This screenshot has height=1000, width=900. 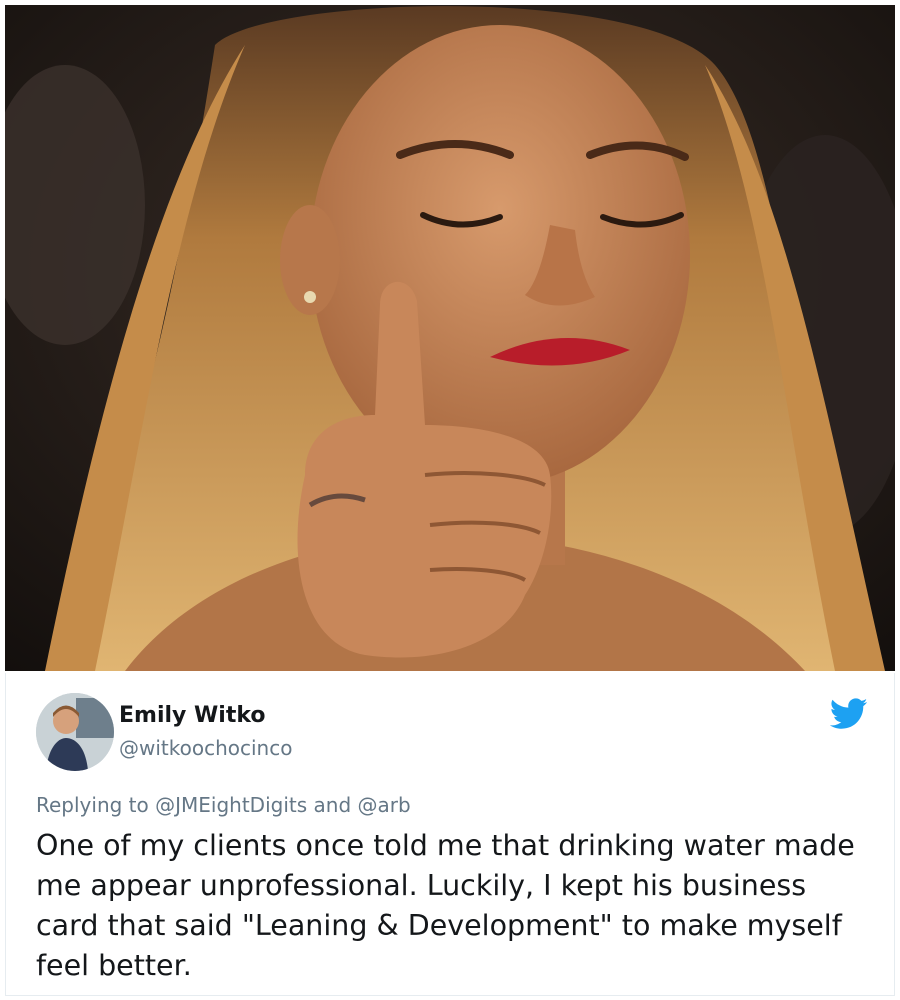 I want to click on reply-prefix: Replying to, so click(x=92, y=805).